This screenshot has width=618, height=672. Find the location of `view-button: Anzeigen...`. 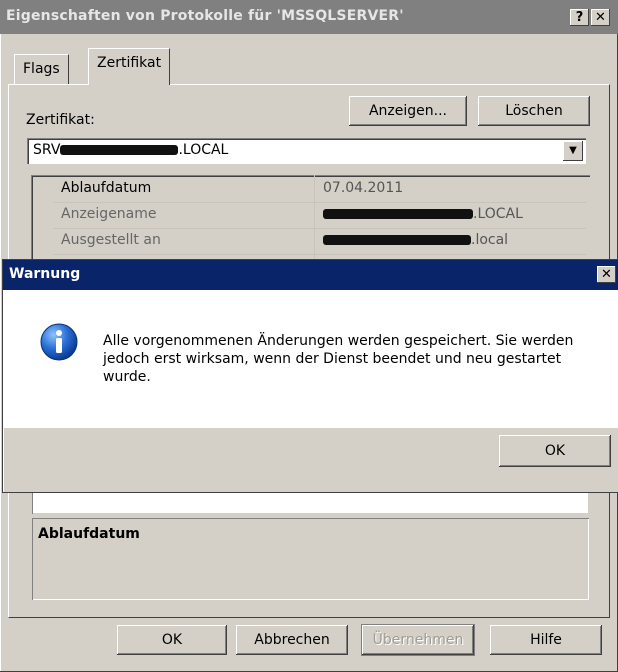

view-button: Anzeigen... is located at coordinates (408, 111).